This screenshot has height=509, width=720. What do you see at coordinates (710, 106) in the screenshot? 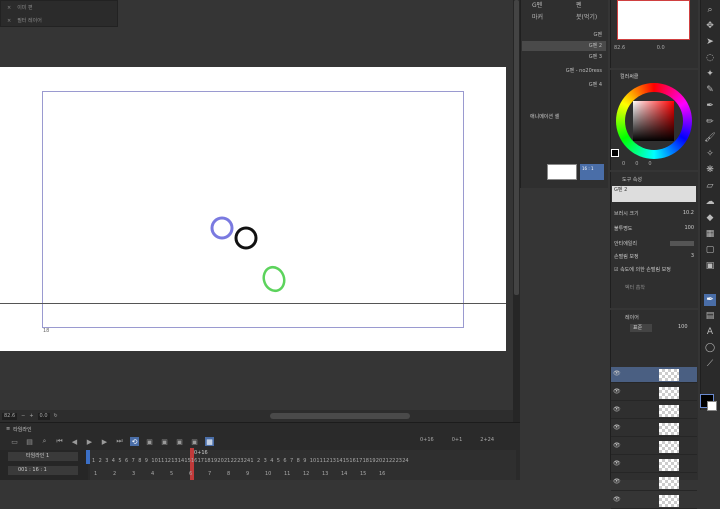
I see `pen-tool-icon: ✒` at bounding box center [710, 106].